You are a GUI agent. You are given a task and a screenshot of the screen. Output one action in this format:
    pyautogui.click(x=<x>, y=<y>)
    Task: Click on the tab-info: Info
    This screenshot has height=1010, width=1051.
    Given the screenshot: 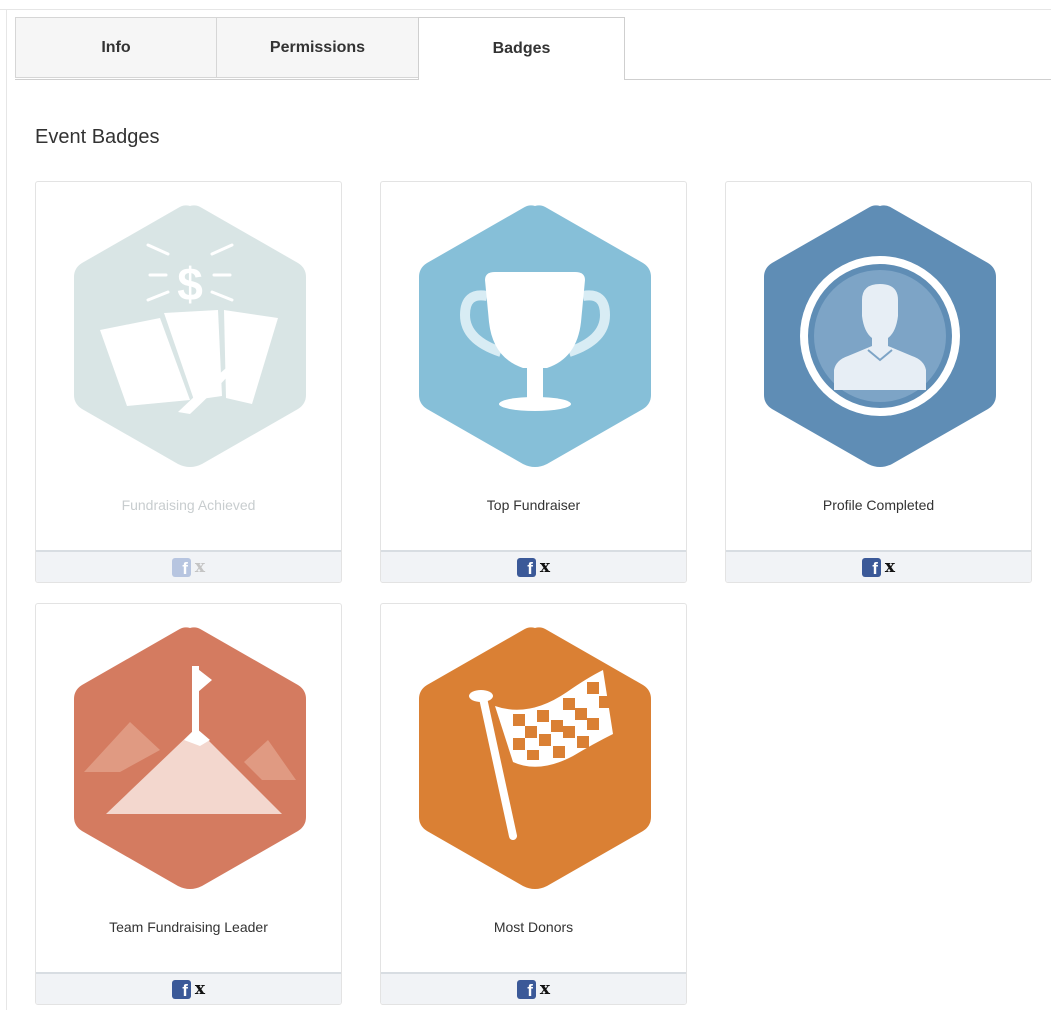 What is the action you would take?
    pyautogui.click(x=116, y=47)
    